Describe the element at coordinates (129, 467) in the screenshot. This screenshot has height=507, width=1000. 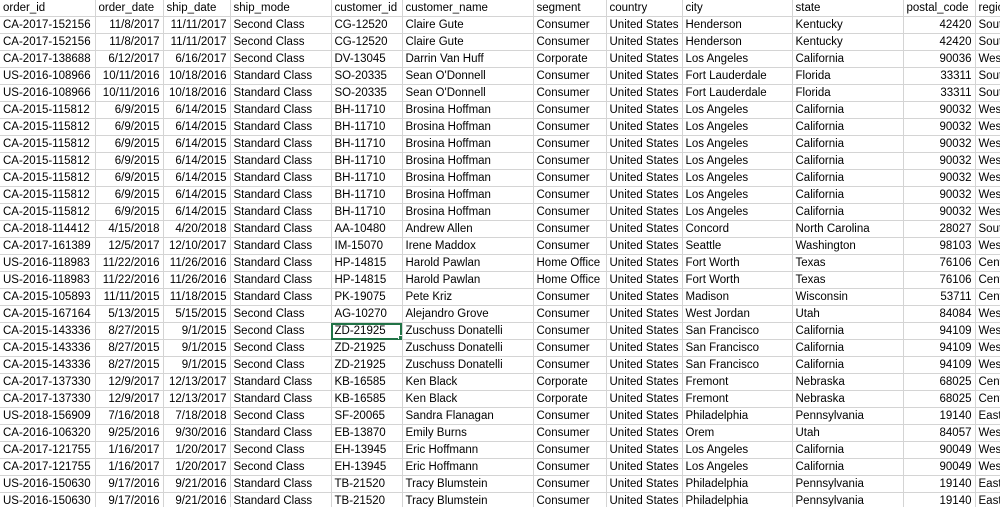
I see `cell-order-date: 1/16/2017` at that location.